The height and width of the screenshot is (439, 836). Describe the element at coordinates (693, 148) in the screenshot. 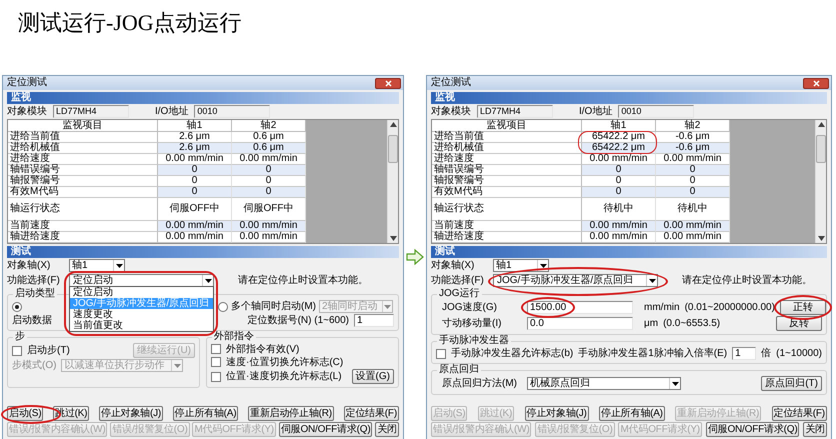

I see `table-cell: -0.6 μm` at that location.